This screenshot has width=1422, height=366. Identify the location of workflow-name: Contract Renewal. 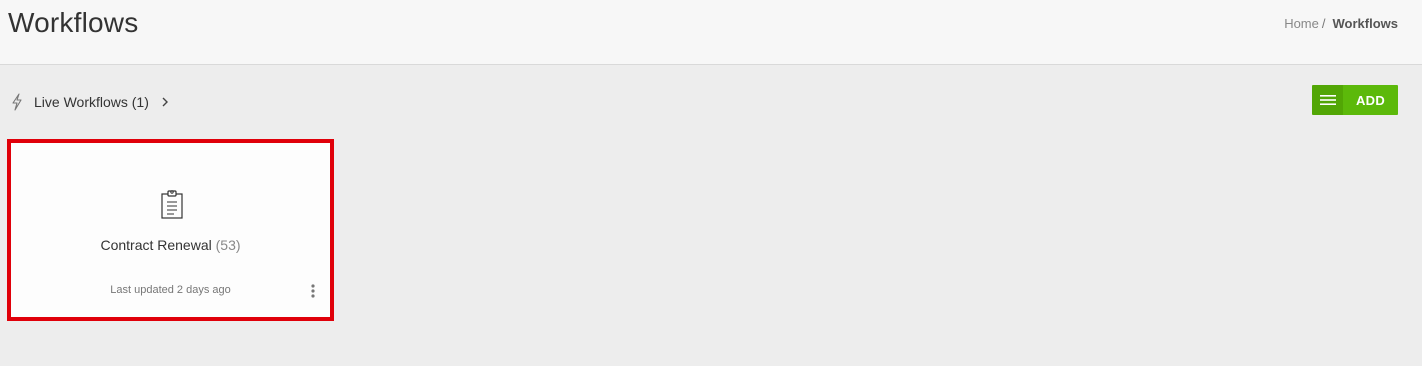
(156, 245).